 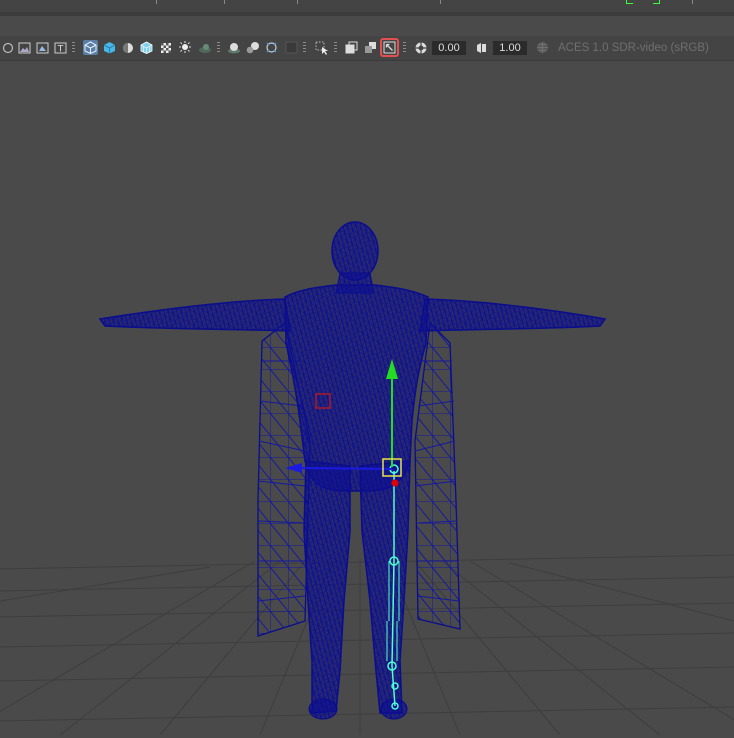 What do you see at coordinates (24, 47) in the screenshot?
I see `image-plane-icon` at bounding box center [24, 47].